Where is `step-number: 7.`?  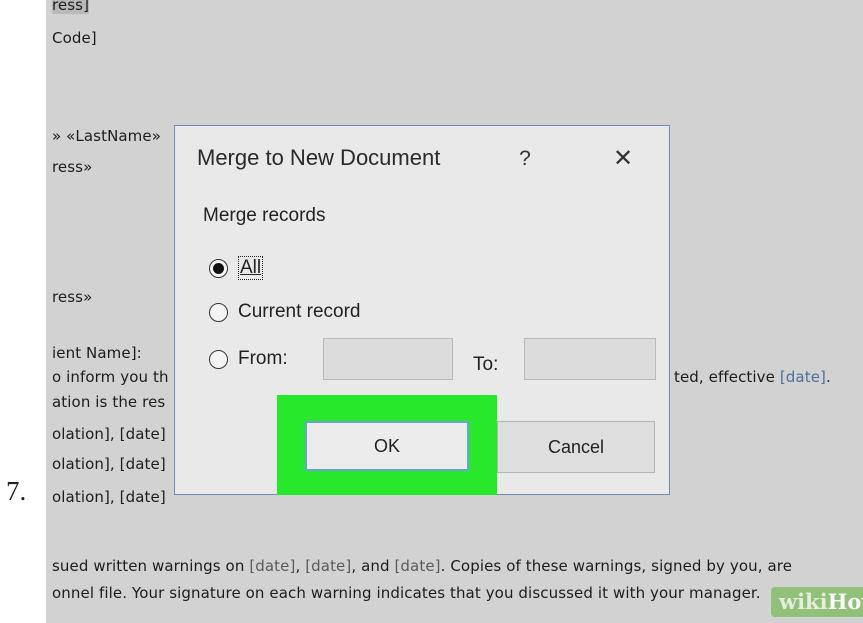 step-number: 7. is located at coordinates (16, 491).